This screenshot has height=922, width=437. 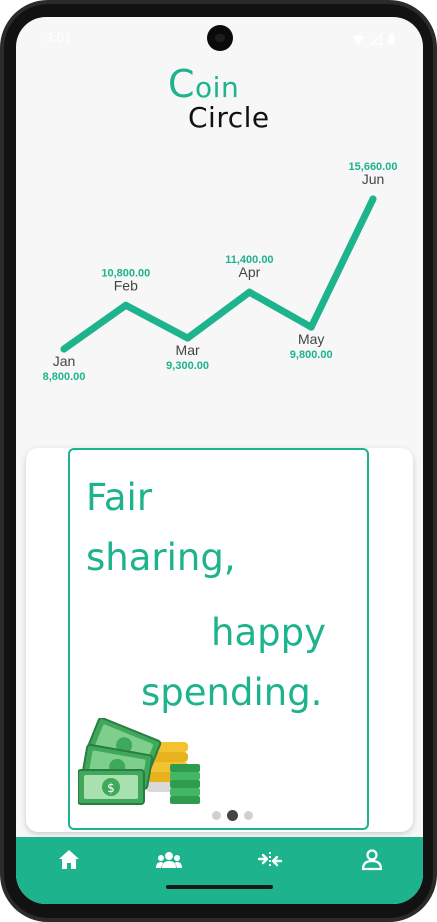 What do you see at coordinates (217, 87) in the screenshot?
I see `logo-coin-rest: oin` at bounding box center [217, 87].